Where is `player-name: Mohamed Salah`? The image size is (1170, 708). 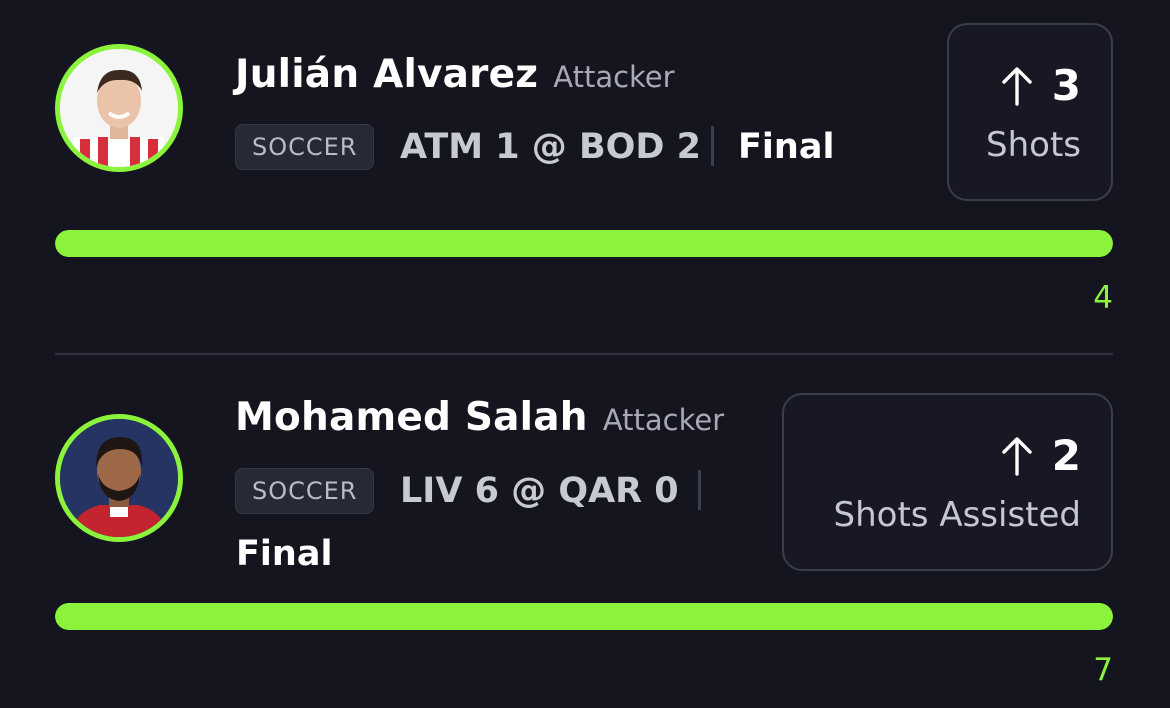 player-name: Mohamed Salah is located at coordinates (411, 417).